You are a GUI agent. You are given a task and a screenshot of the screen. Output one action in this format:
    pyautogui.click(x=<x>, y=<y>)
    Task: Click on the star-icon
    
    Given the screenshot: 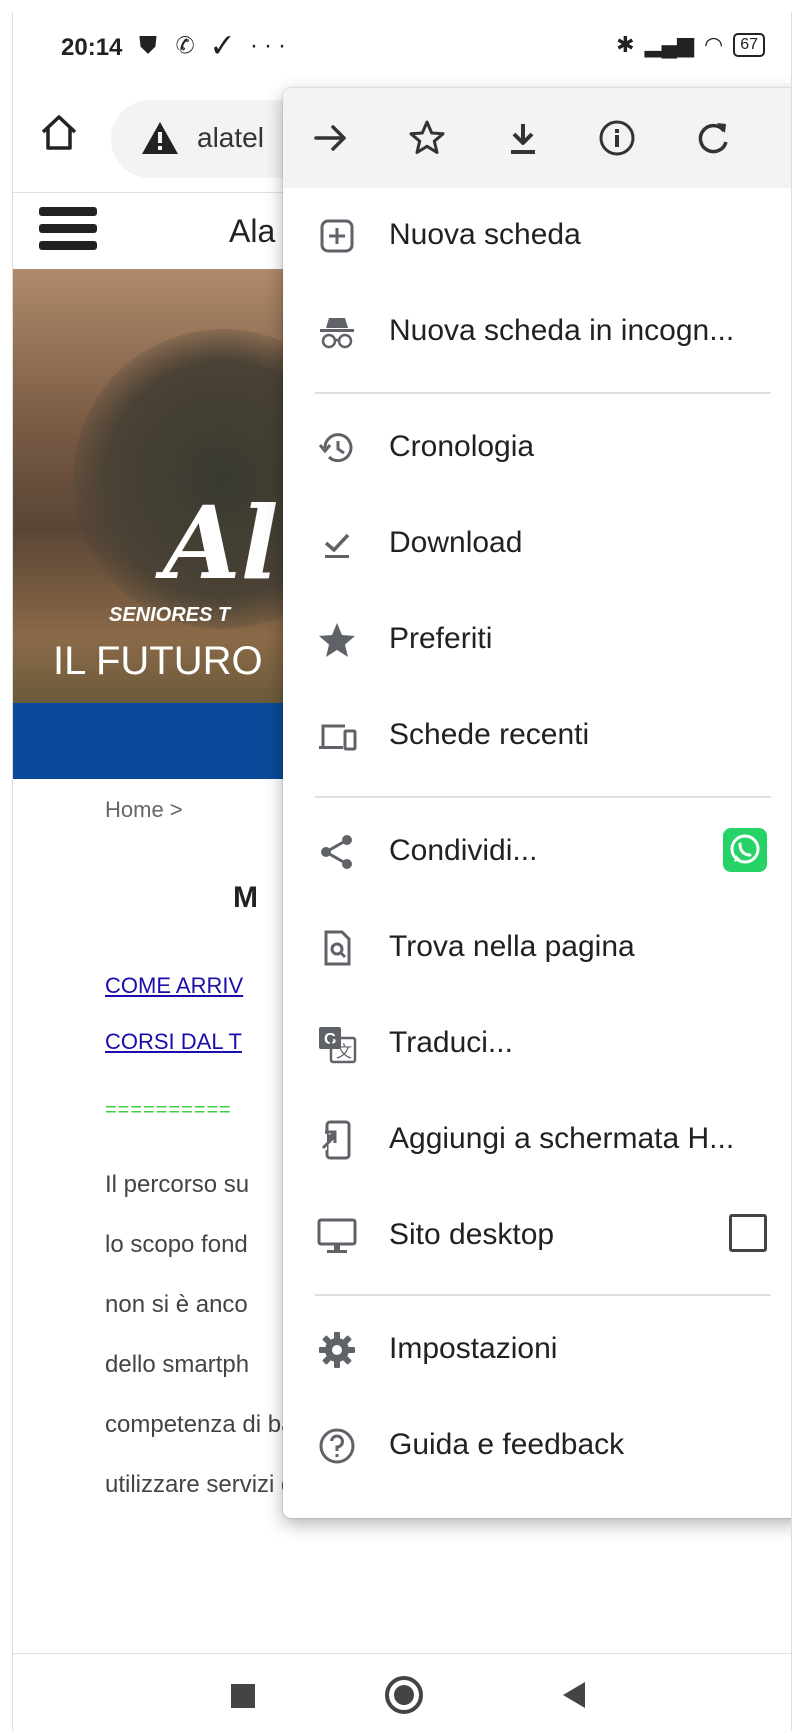 What is the action you would take?
    pyautogui.click(x=427, y=138)
    